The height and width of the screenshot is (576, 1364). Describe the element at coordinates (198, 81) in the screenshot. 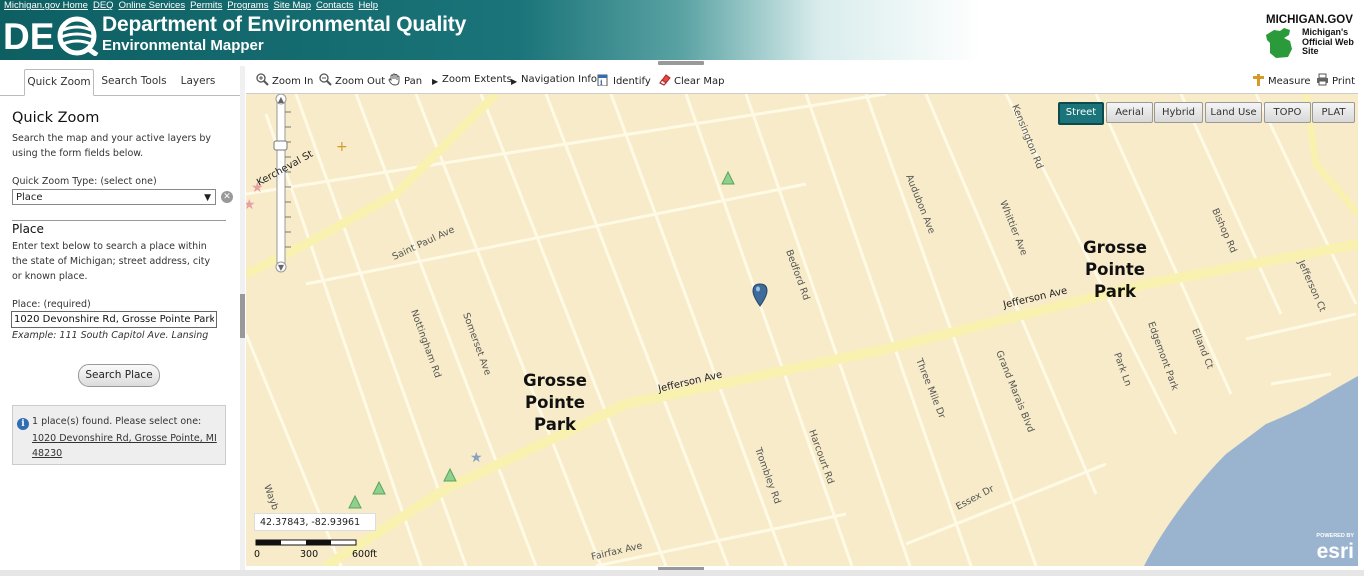

I see `tab-layers: Layers` at that location.